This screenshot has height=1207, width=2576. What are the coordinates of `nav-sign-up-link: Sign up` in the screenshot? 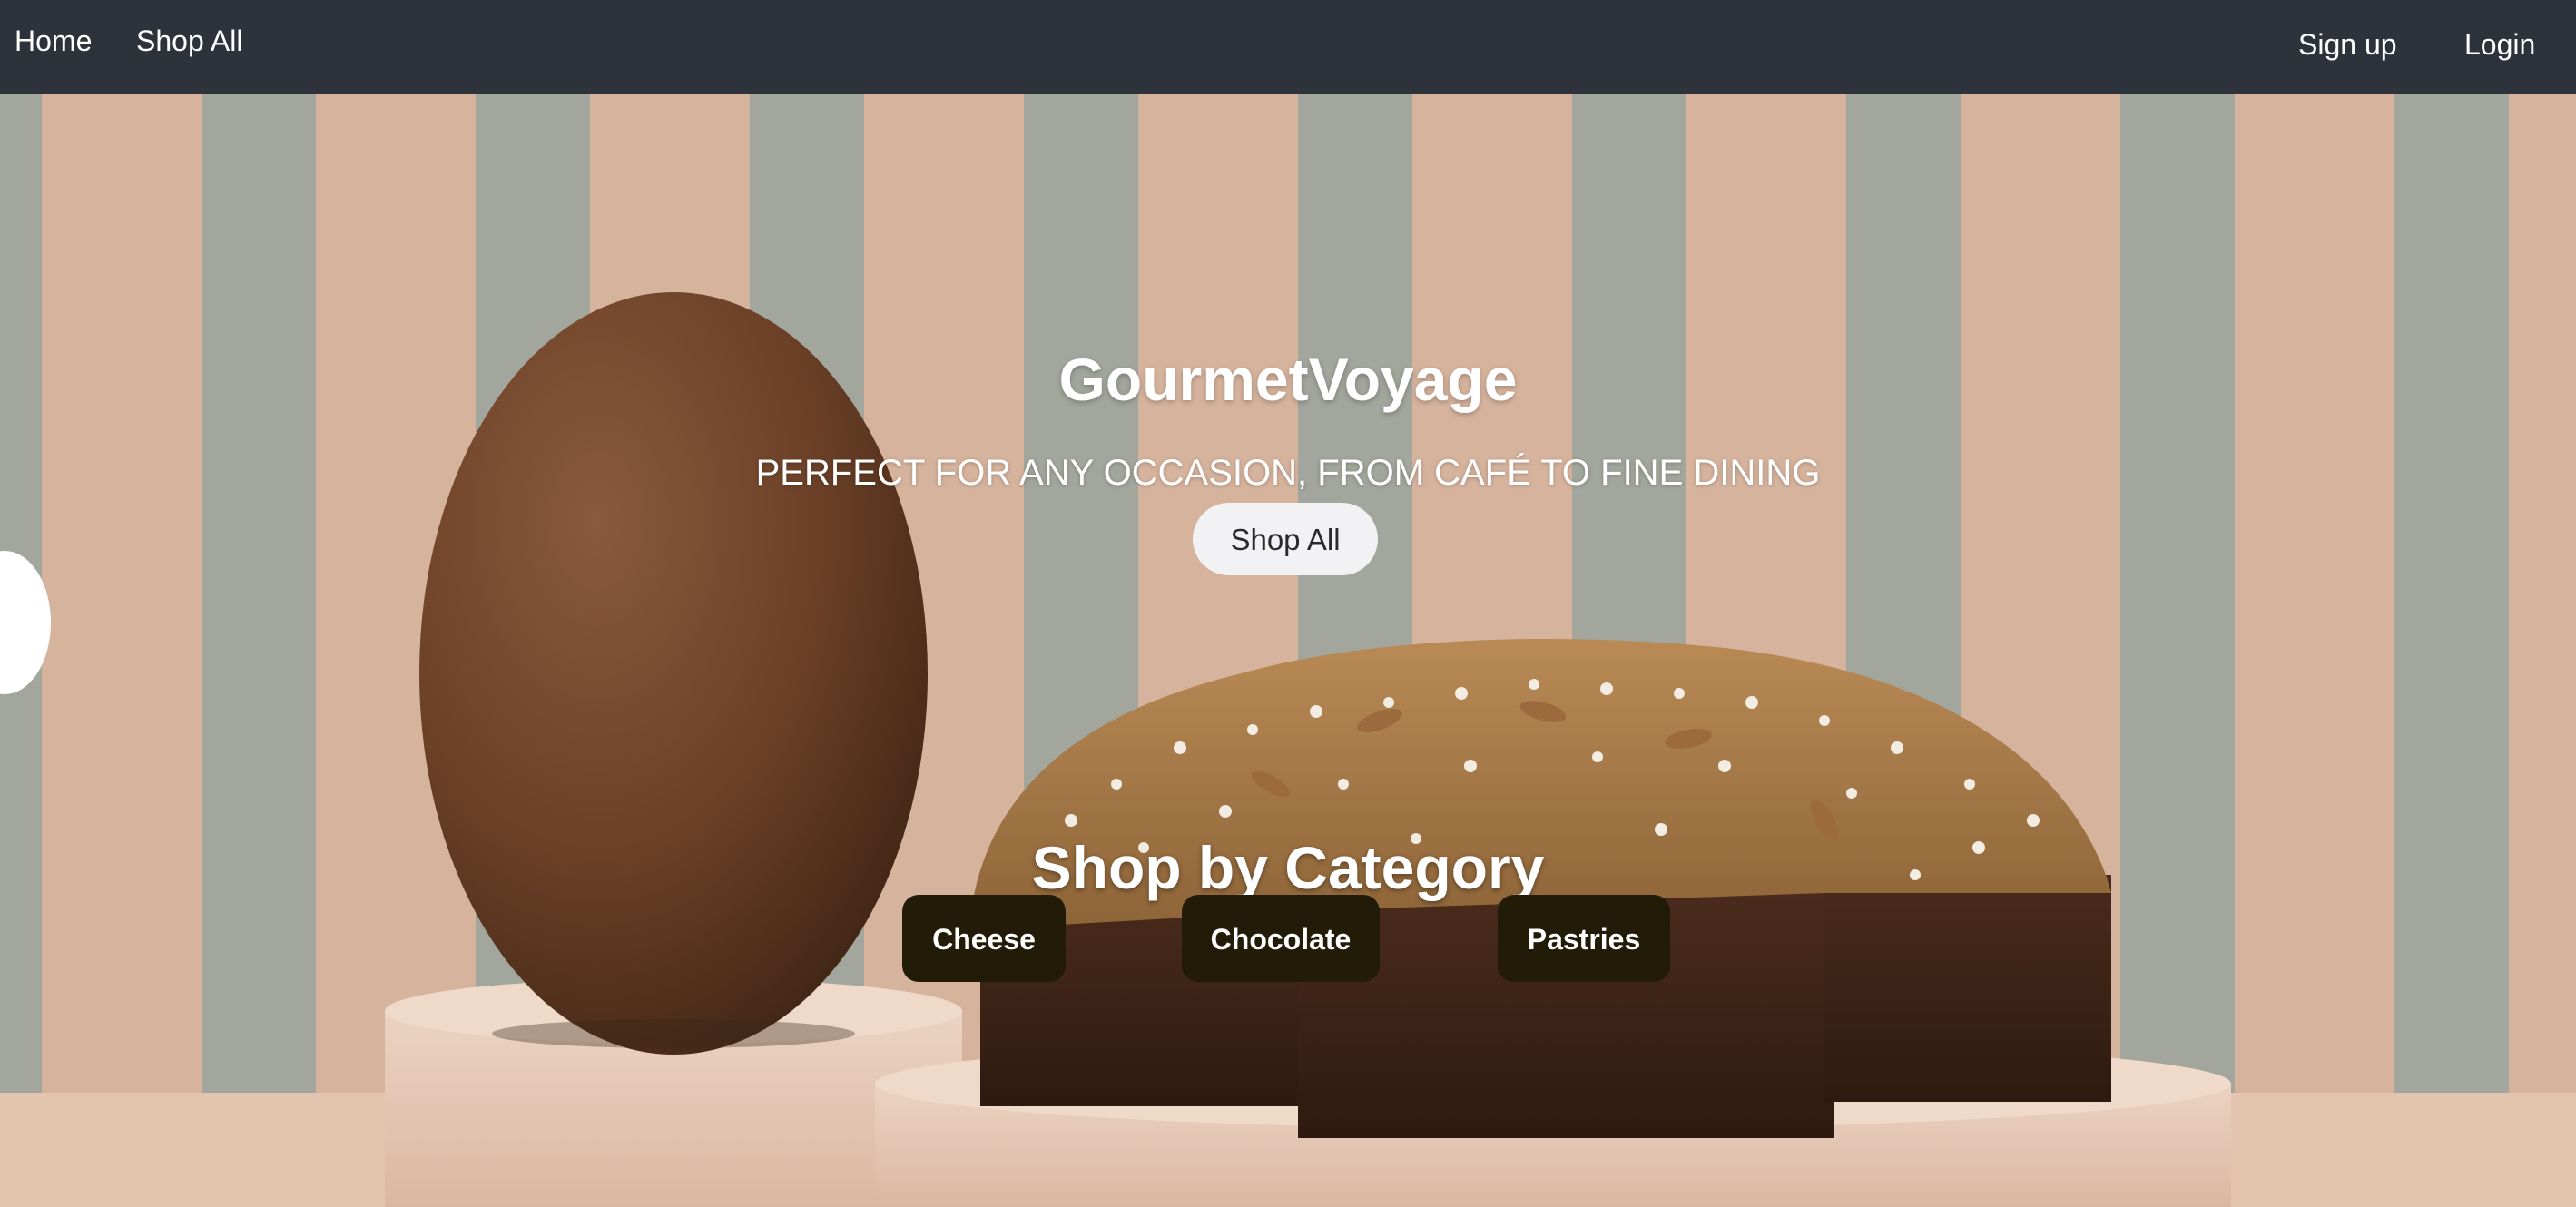 It's located at (2347, 44).